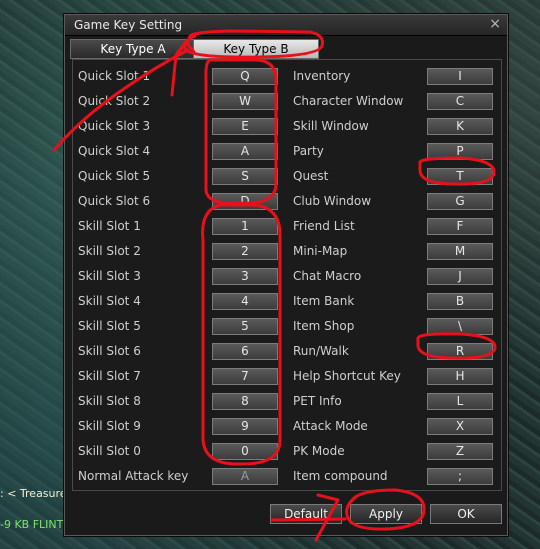 The height and width of the screenshot is (549, 540). Describe the element at coordinates (245, 176) in the screenshot. I see `key-binding-field: S` at that location.